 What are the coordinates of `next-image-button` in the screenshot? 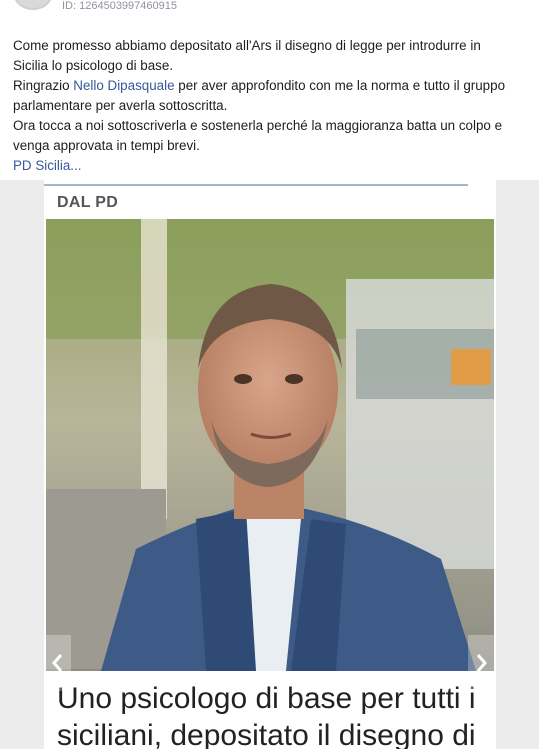 It's located at (481, 663).